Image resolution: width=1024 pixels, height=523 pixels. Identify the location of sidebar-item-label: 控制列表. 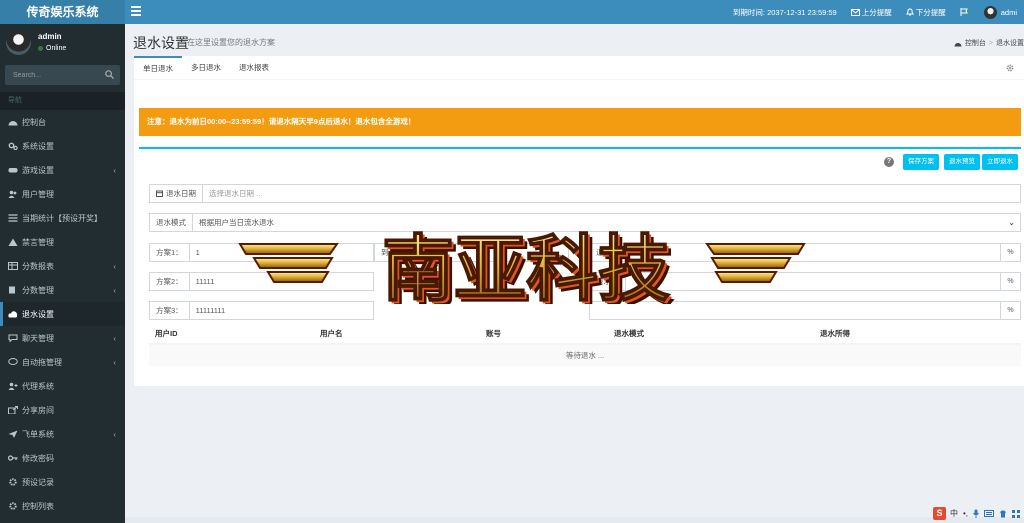
(38, 506).